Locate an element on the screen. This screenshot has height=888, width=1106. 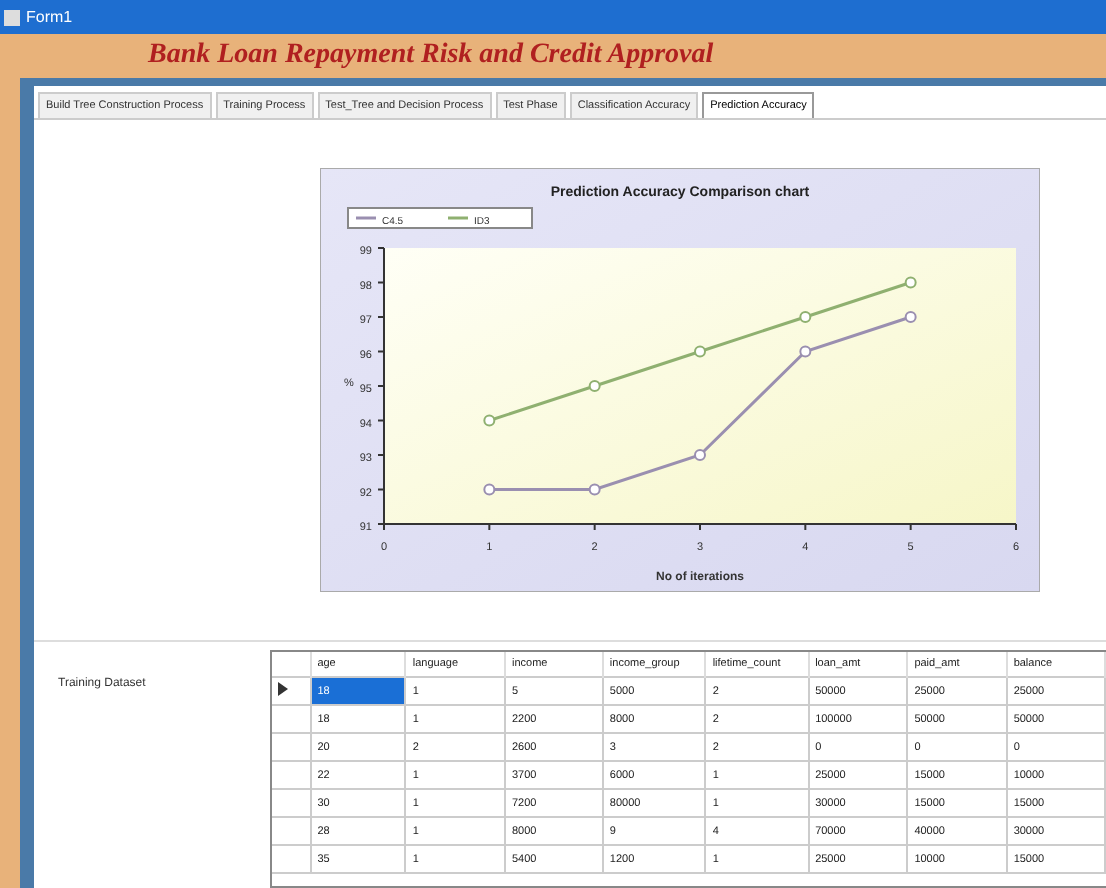
window-title: Form1 is located at coordinates (49, 17).